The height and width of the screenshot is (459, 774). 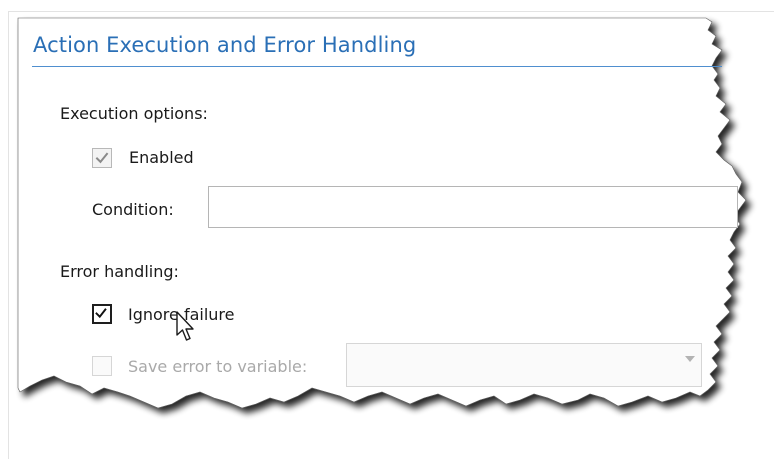 I want to click on enabled-checkbox, so click(x=102, y=158).